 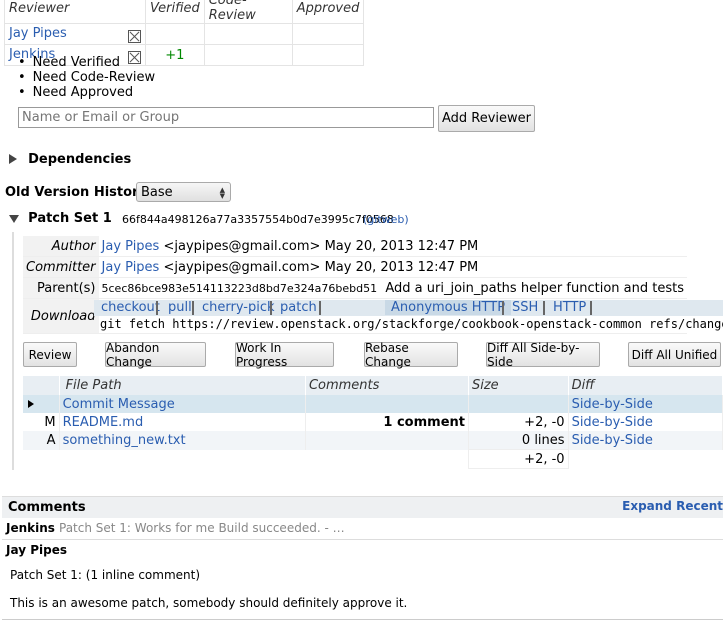 I want to click on reviewer-row: Jay Pipes, so click(x=184, y=34).